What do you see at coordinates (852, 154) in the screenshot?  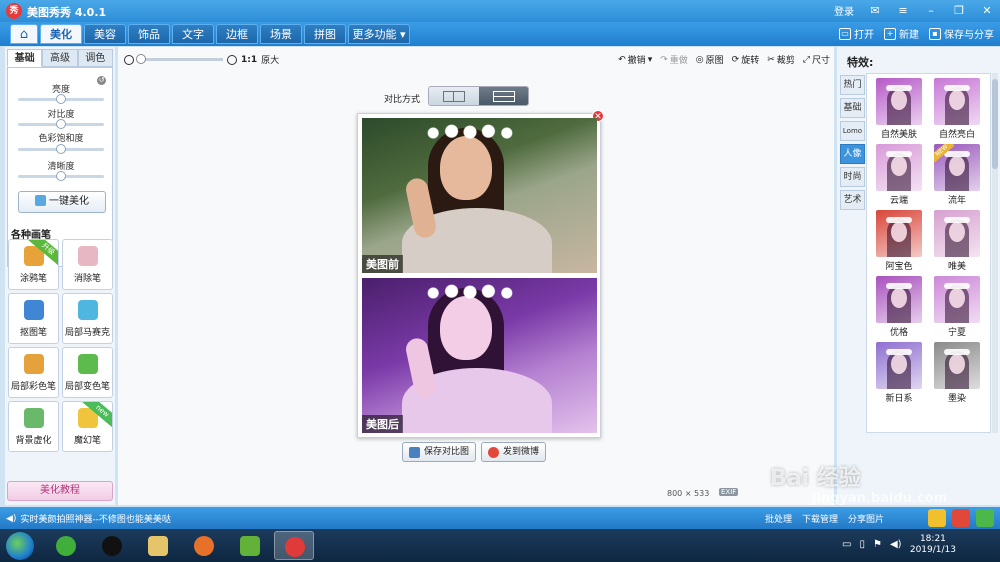 I see `category-portrait: 人像` at bounding box center [852, 154].